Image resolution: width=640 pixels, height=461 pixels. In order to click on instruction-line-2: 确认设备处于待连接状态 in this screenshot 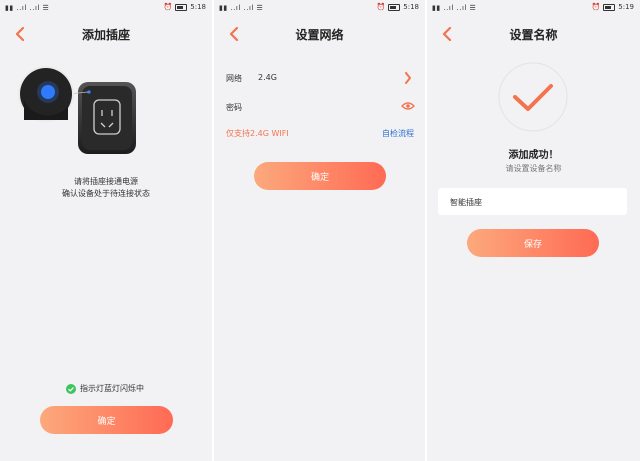, I will do `click(106, 193)`.